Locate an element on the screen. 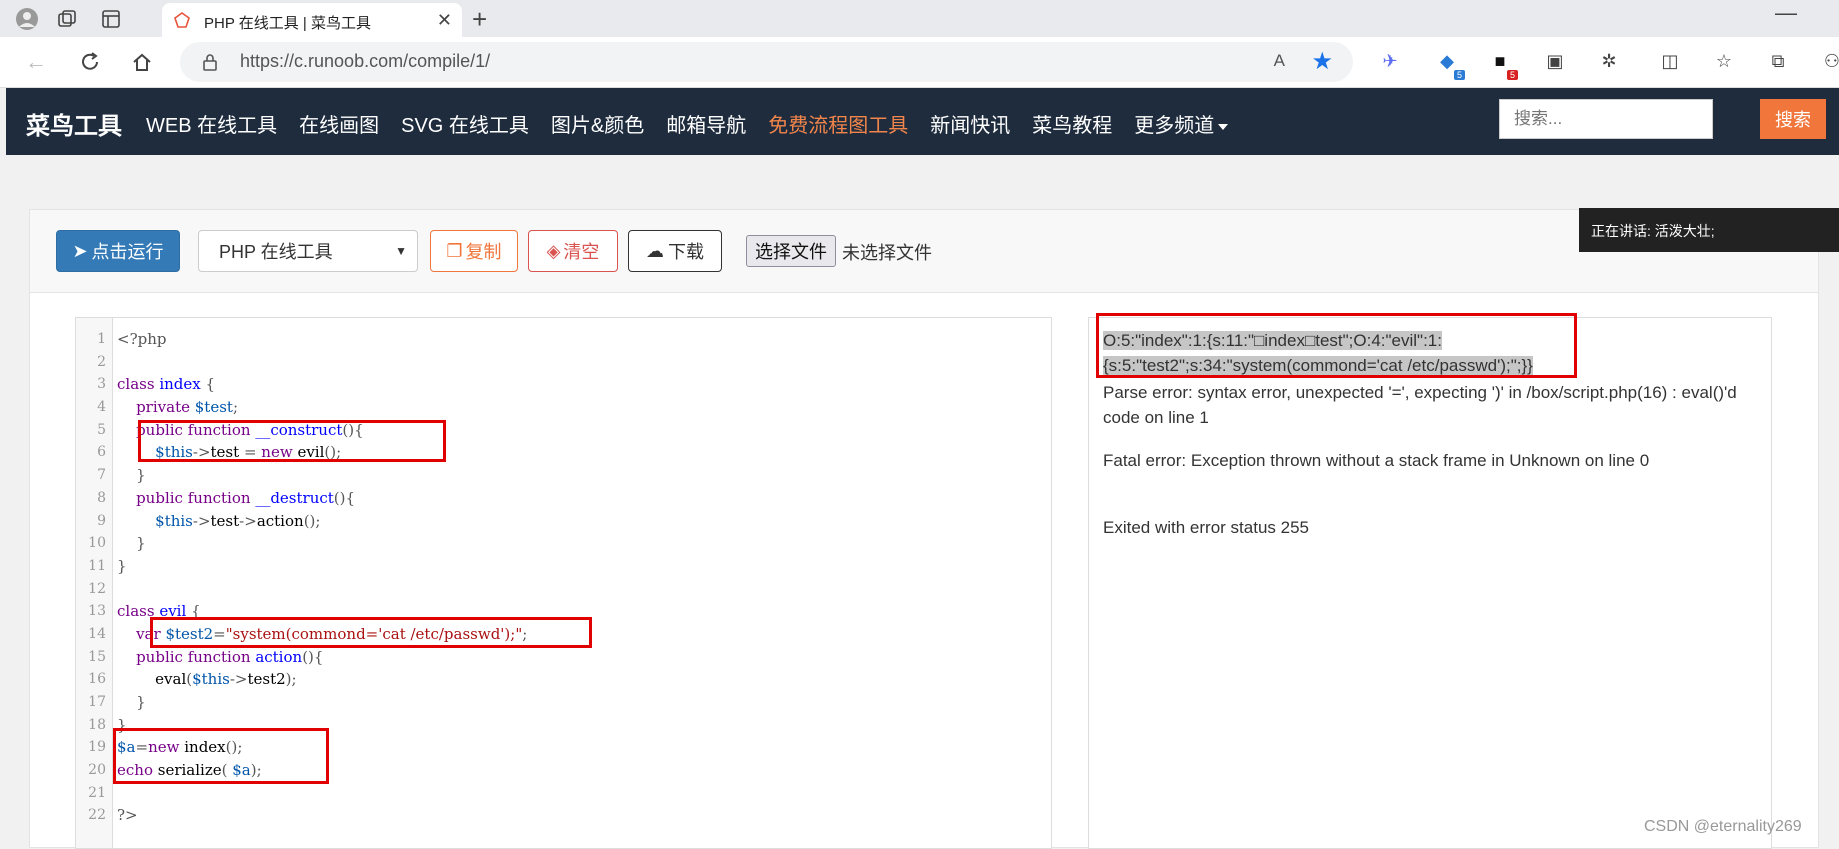 The image size is (1839, 849). watermark: CSDN @eternality269 is located at coordinates (1723, 826).